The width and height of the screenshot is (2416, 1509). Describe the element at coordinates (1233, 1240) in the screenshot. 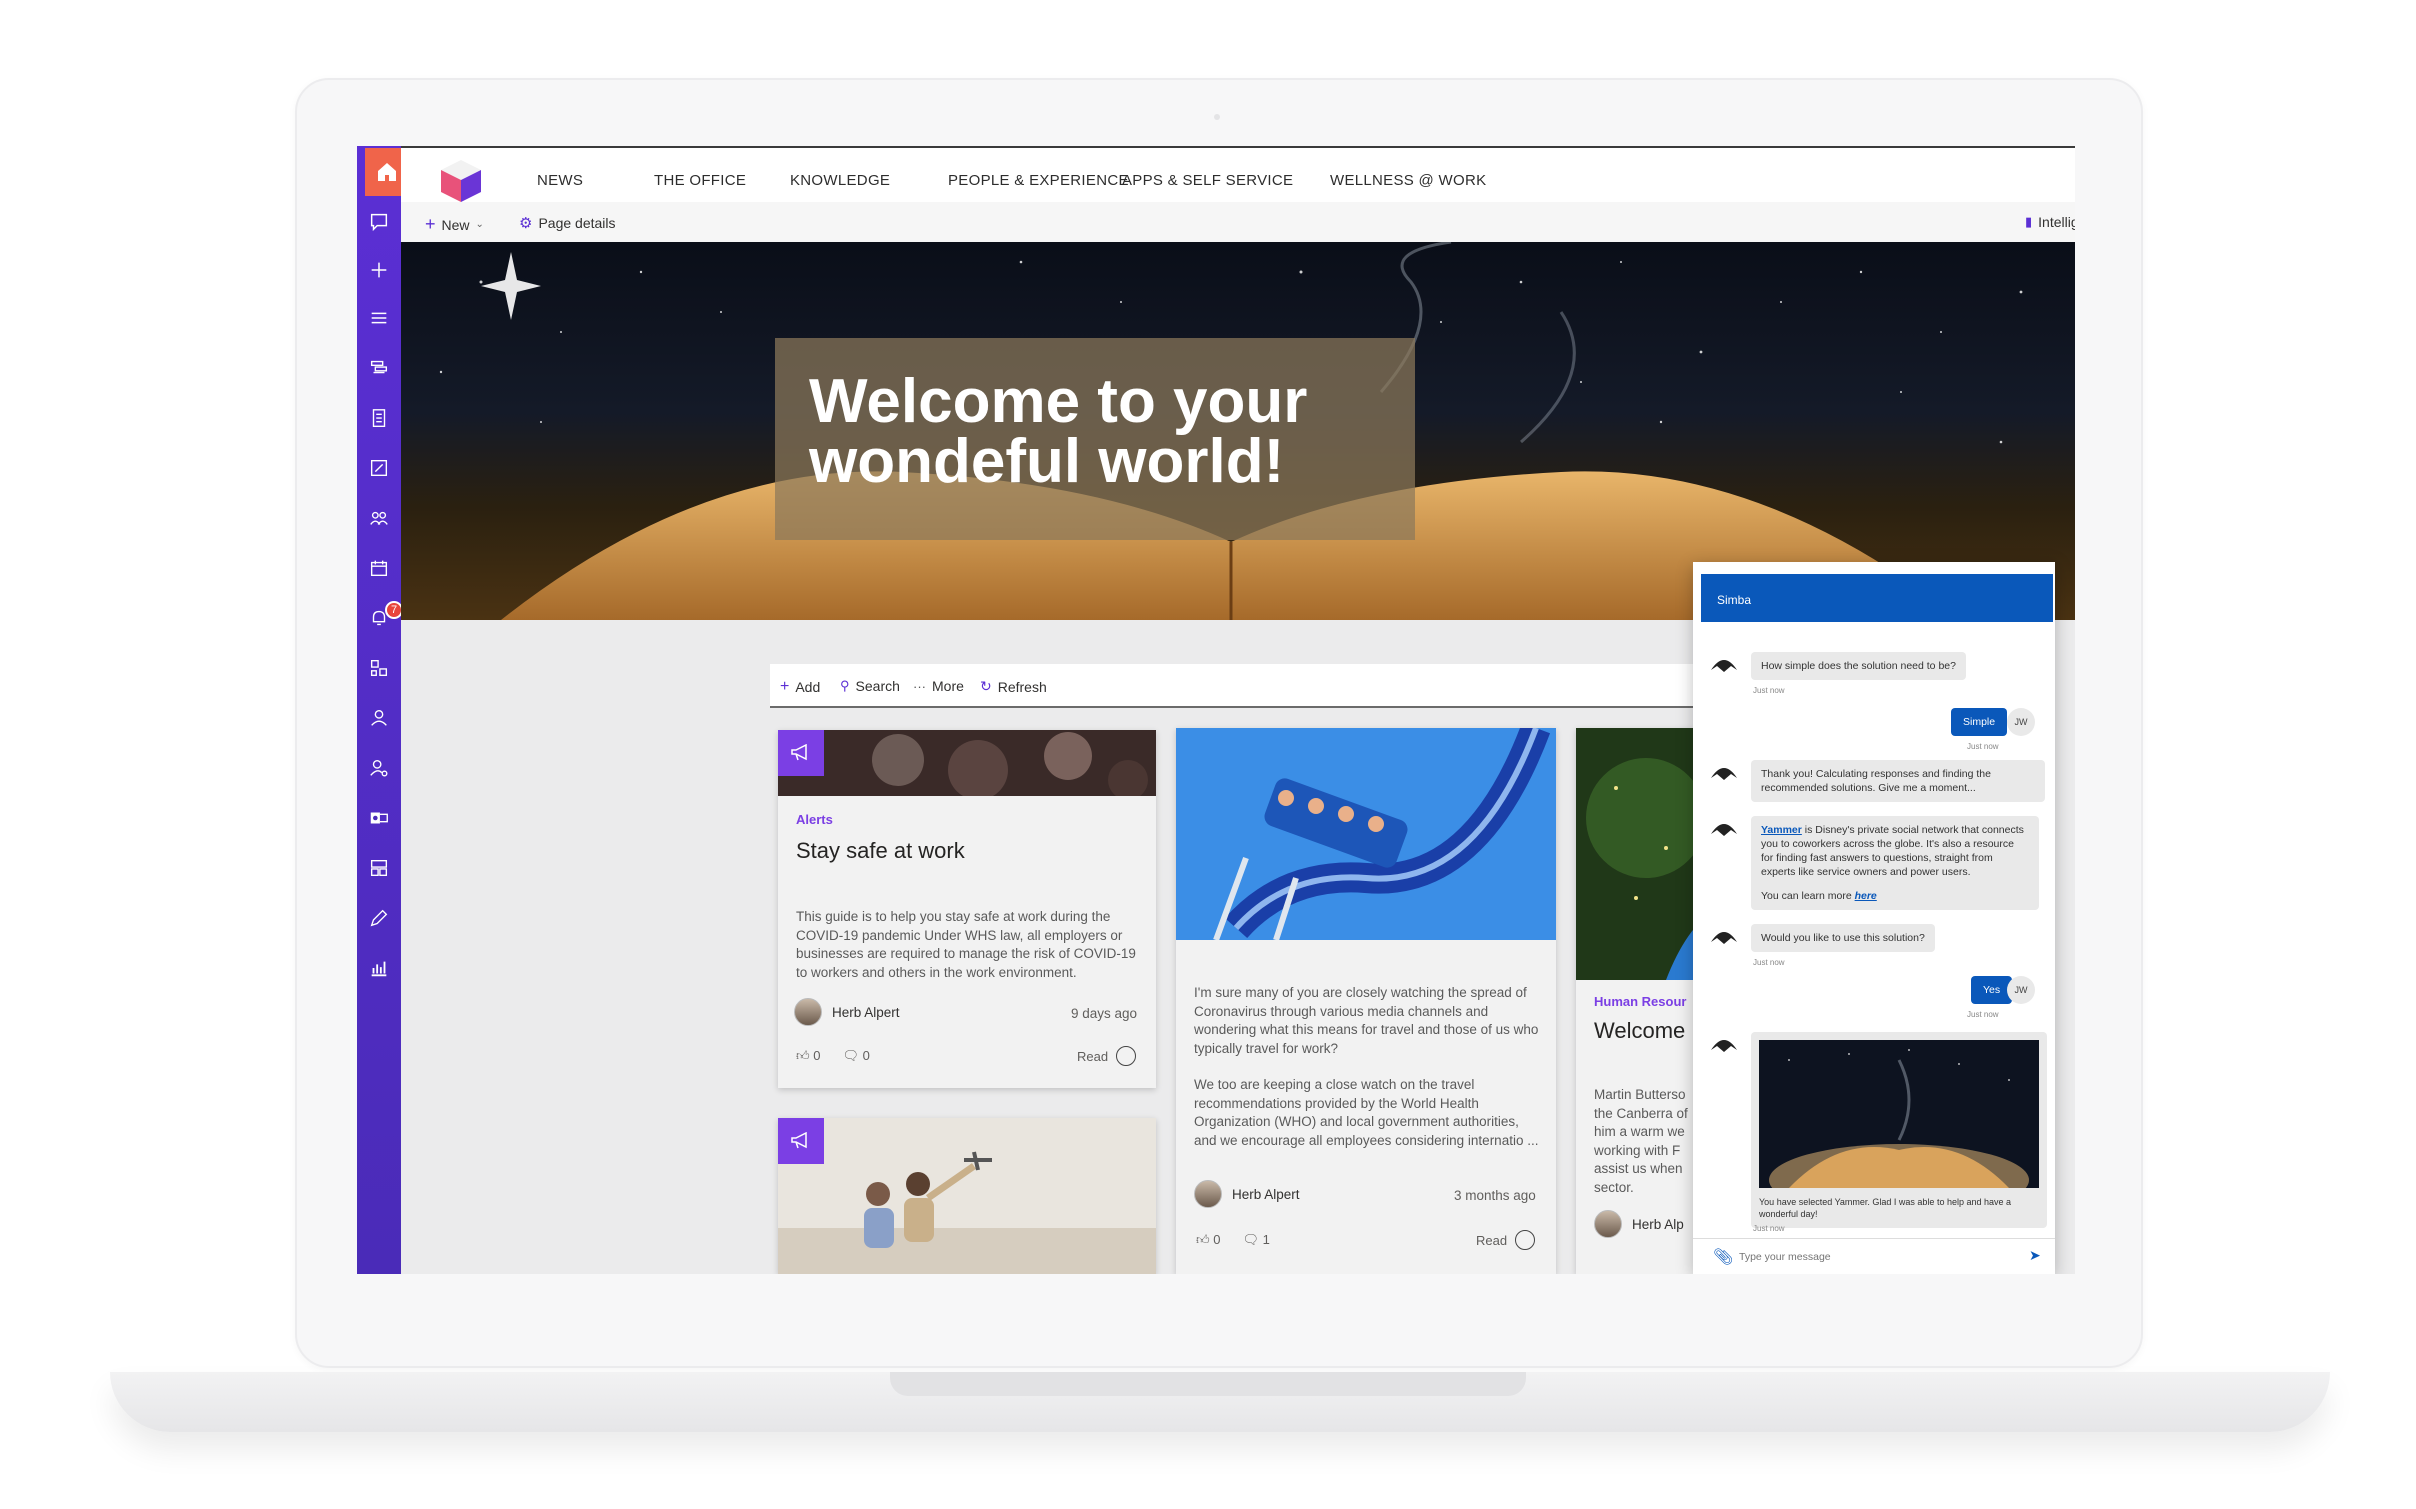

I see `card-actions: 👍︎ 0 🗨︎ 1` at that location.